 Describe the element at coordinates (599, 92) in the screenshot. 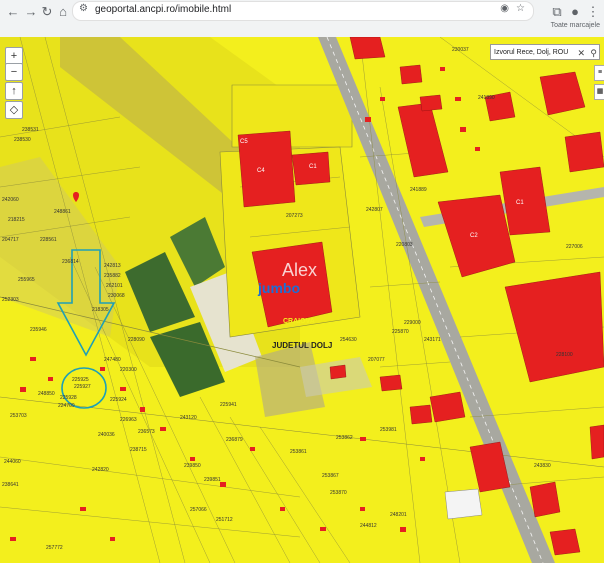

I see `basemap-icon: ▦` at that location.